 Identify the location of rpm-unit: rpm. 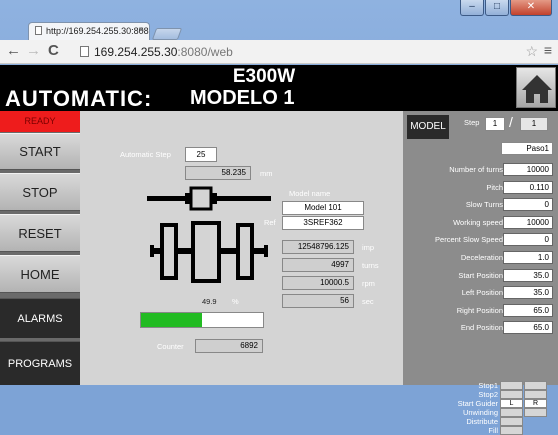
(368, 283).